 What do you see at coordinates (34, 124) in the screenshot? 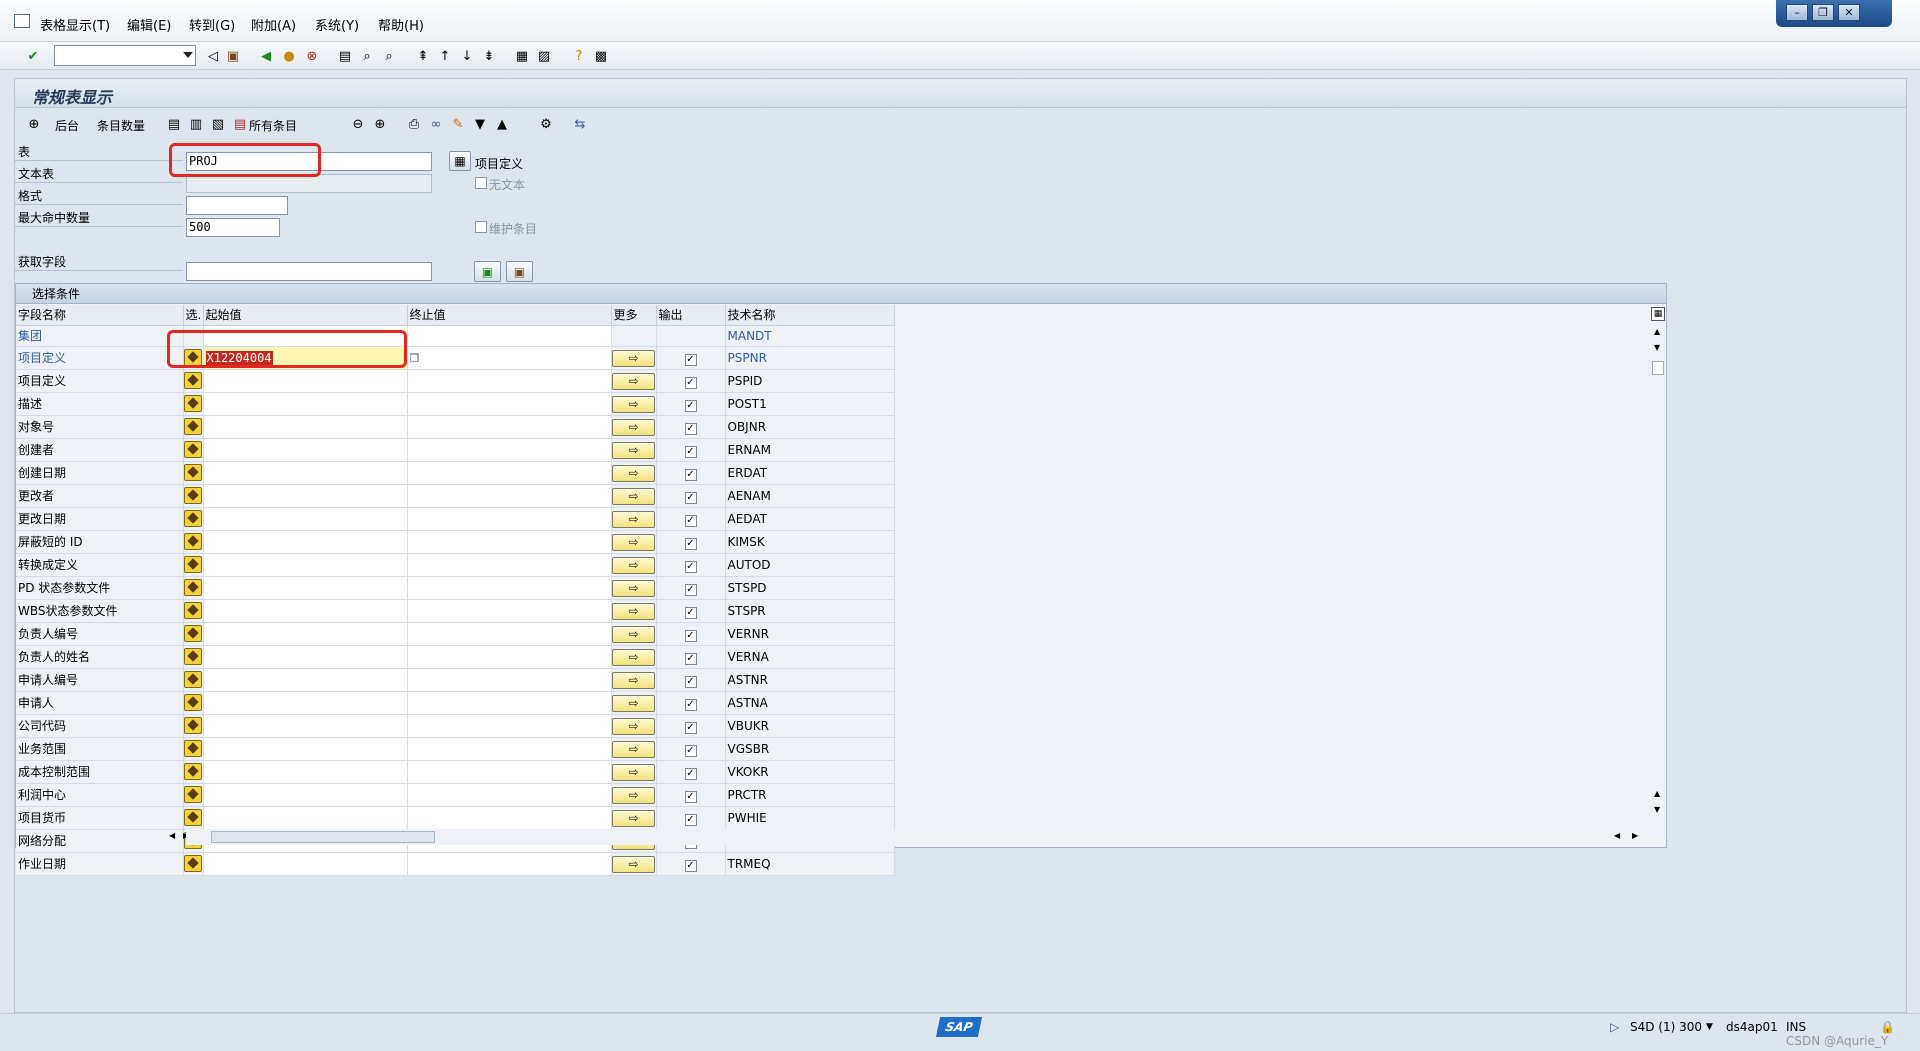
I see `execute-icon: ⊕` at bounding box center [34, 124].